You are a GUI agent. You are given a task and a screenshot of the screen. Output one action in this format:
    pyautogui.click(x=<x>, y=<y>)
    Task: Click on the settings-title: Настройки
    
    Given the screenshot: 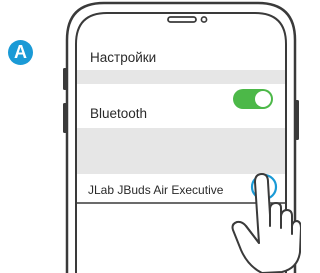 What is the action you would take?
    pyautogui.click(x=123, y=57)
    